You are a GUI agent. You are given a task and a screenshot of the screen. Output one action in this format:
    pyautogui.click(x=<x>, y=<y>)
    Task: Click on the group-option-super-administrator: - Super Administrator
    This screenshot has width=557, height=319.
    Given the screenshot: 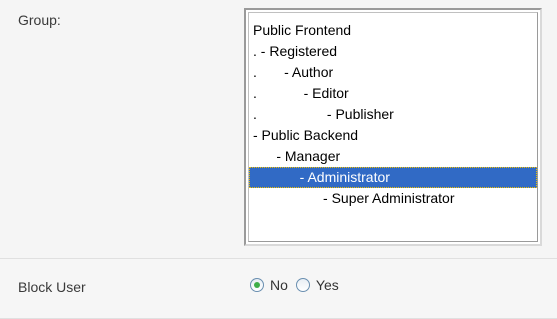 What is the action you would take?
    pyautogui.click(x=393, y=198)
    